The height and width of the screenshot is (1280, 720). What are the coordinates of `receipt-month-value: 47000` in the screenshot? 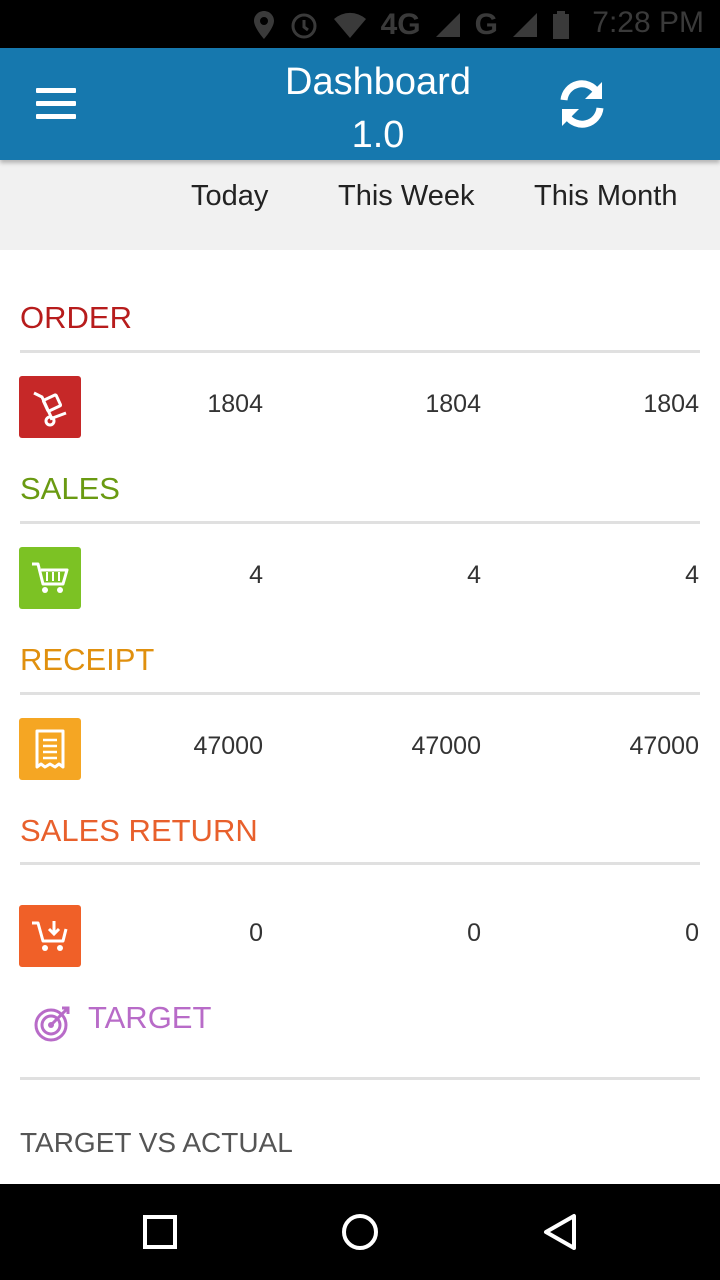 It's located at (664, 746).